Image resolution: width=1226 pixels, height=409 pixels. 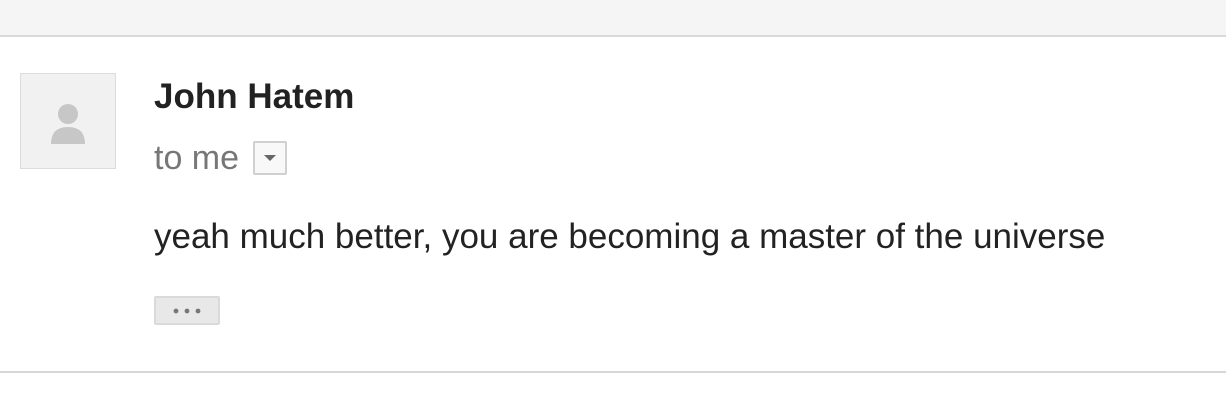 I want to click on sender-avatar, so click(x=68, y=121).